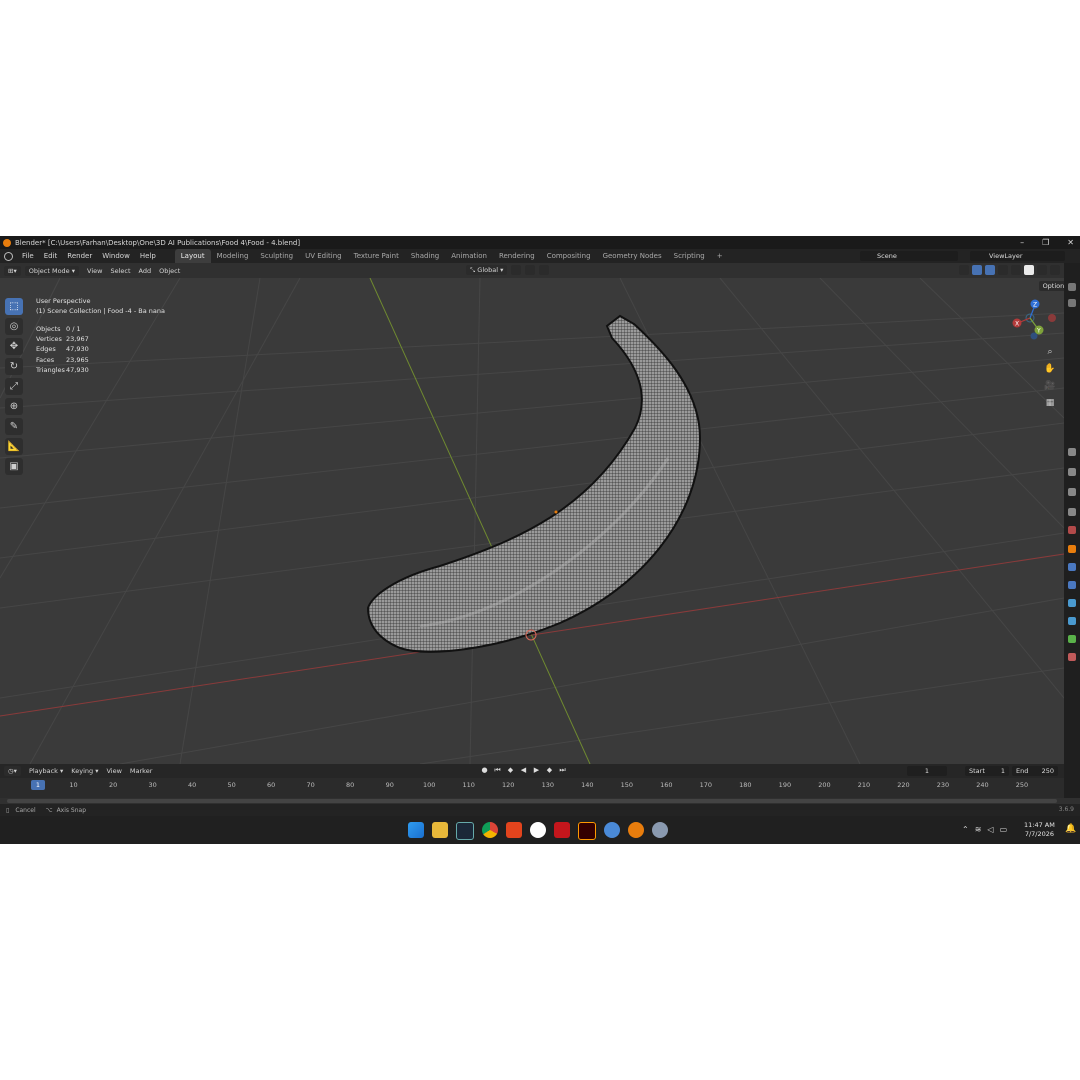 The height and width of the screenshot is (1080, 1080). Describe the element at coordinates (1072, 472) in the screenshot. I see `view-layer-properties-icon` at that location.